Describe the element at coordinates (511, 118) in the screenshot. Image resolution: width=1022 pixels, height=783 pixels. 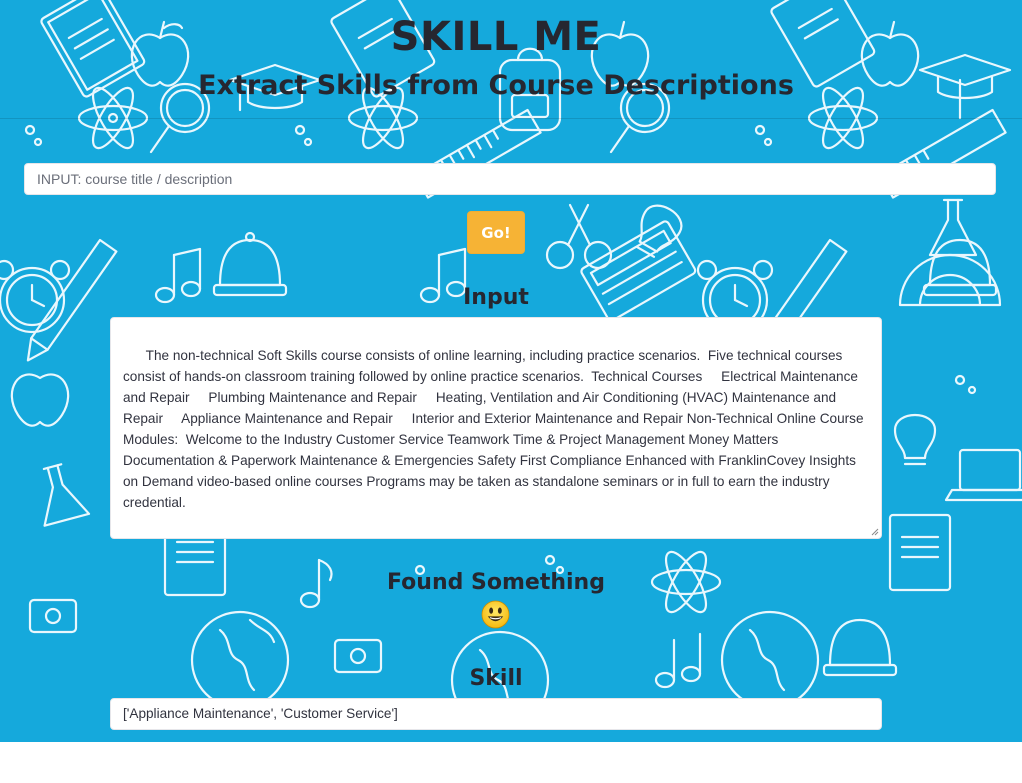
I see `header-divider` at that location.